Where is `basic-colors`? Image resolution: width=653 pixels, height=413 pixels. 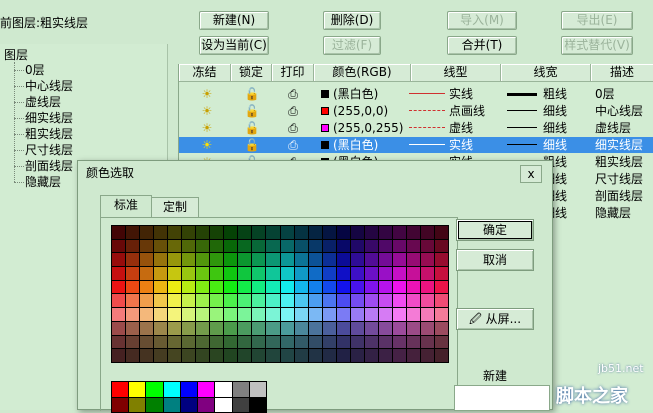 basic-colors is located at coordinates (189, 397).